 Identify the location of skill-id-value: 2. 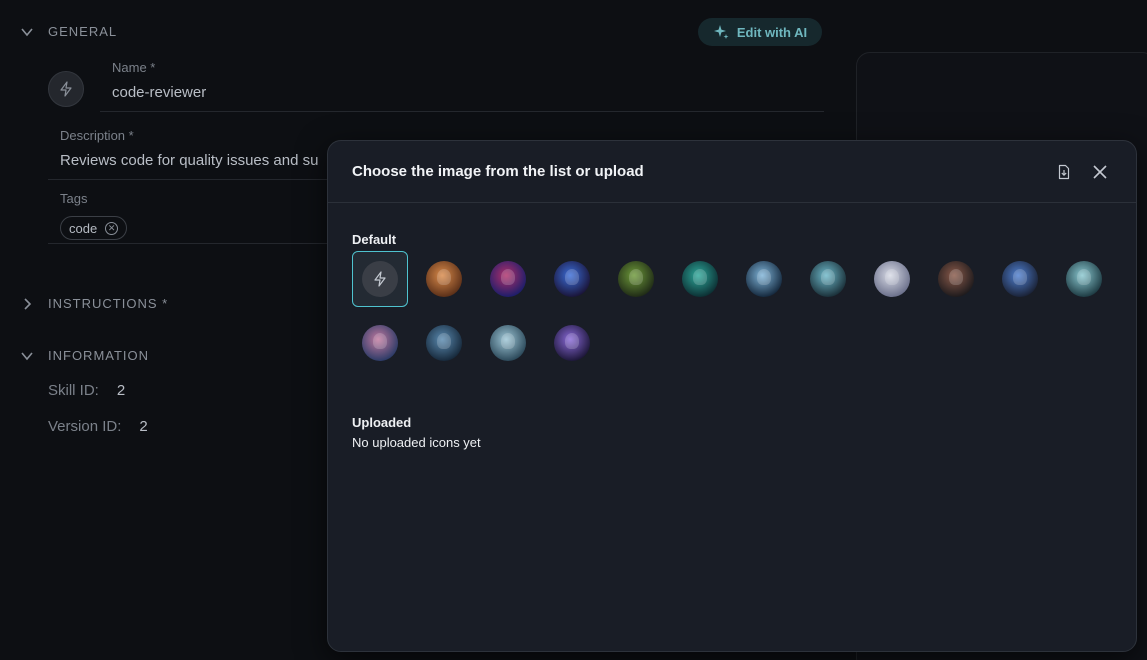
(121, 390).